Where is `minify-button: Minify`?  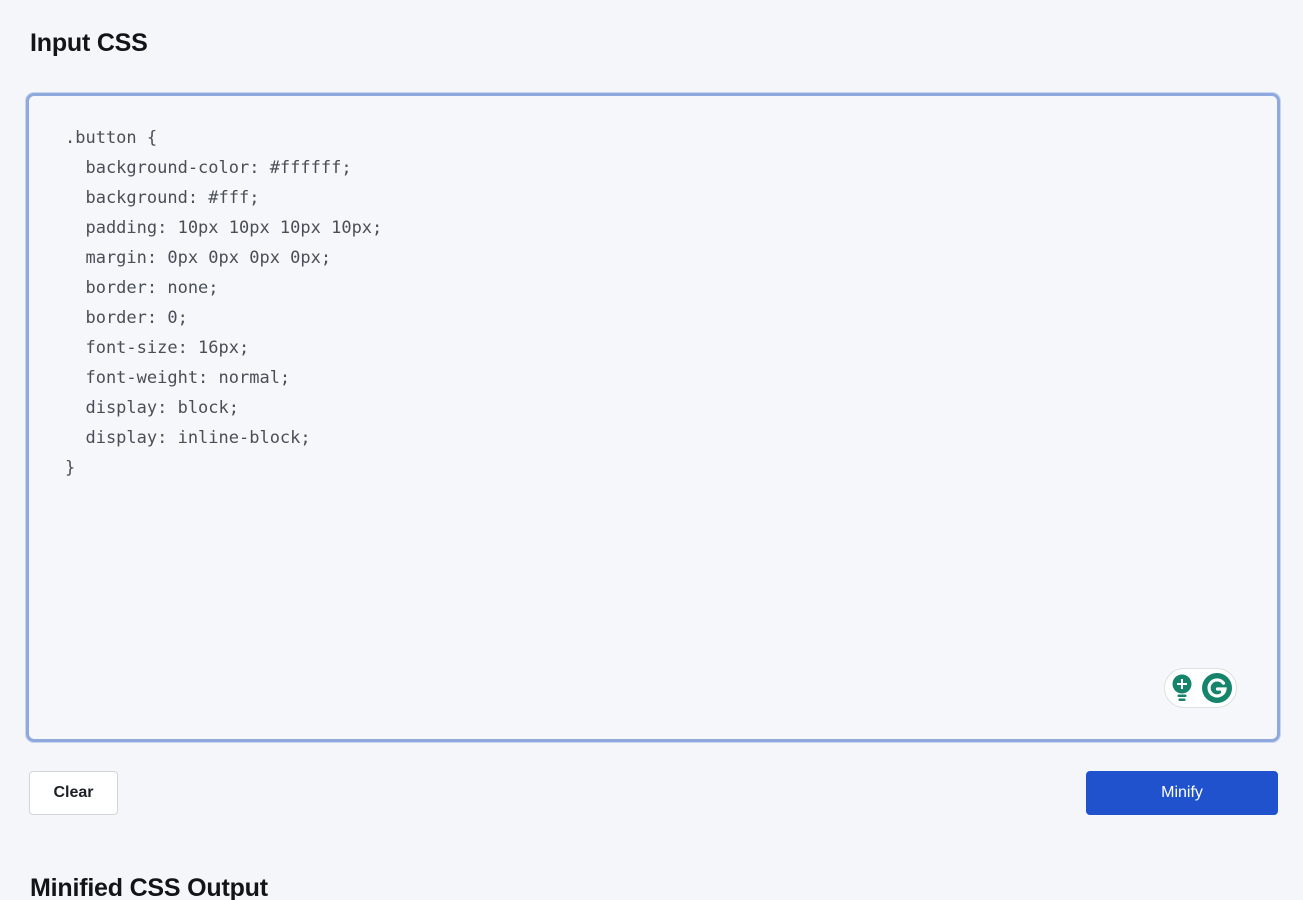
minify-button: Minify is located at coordinates (1182, 793).